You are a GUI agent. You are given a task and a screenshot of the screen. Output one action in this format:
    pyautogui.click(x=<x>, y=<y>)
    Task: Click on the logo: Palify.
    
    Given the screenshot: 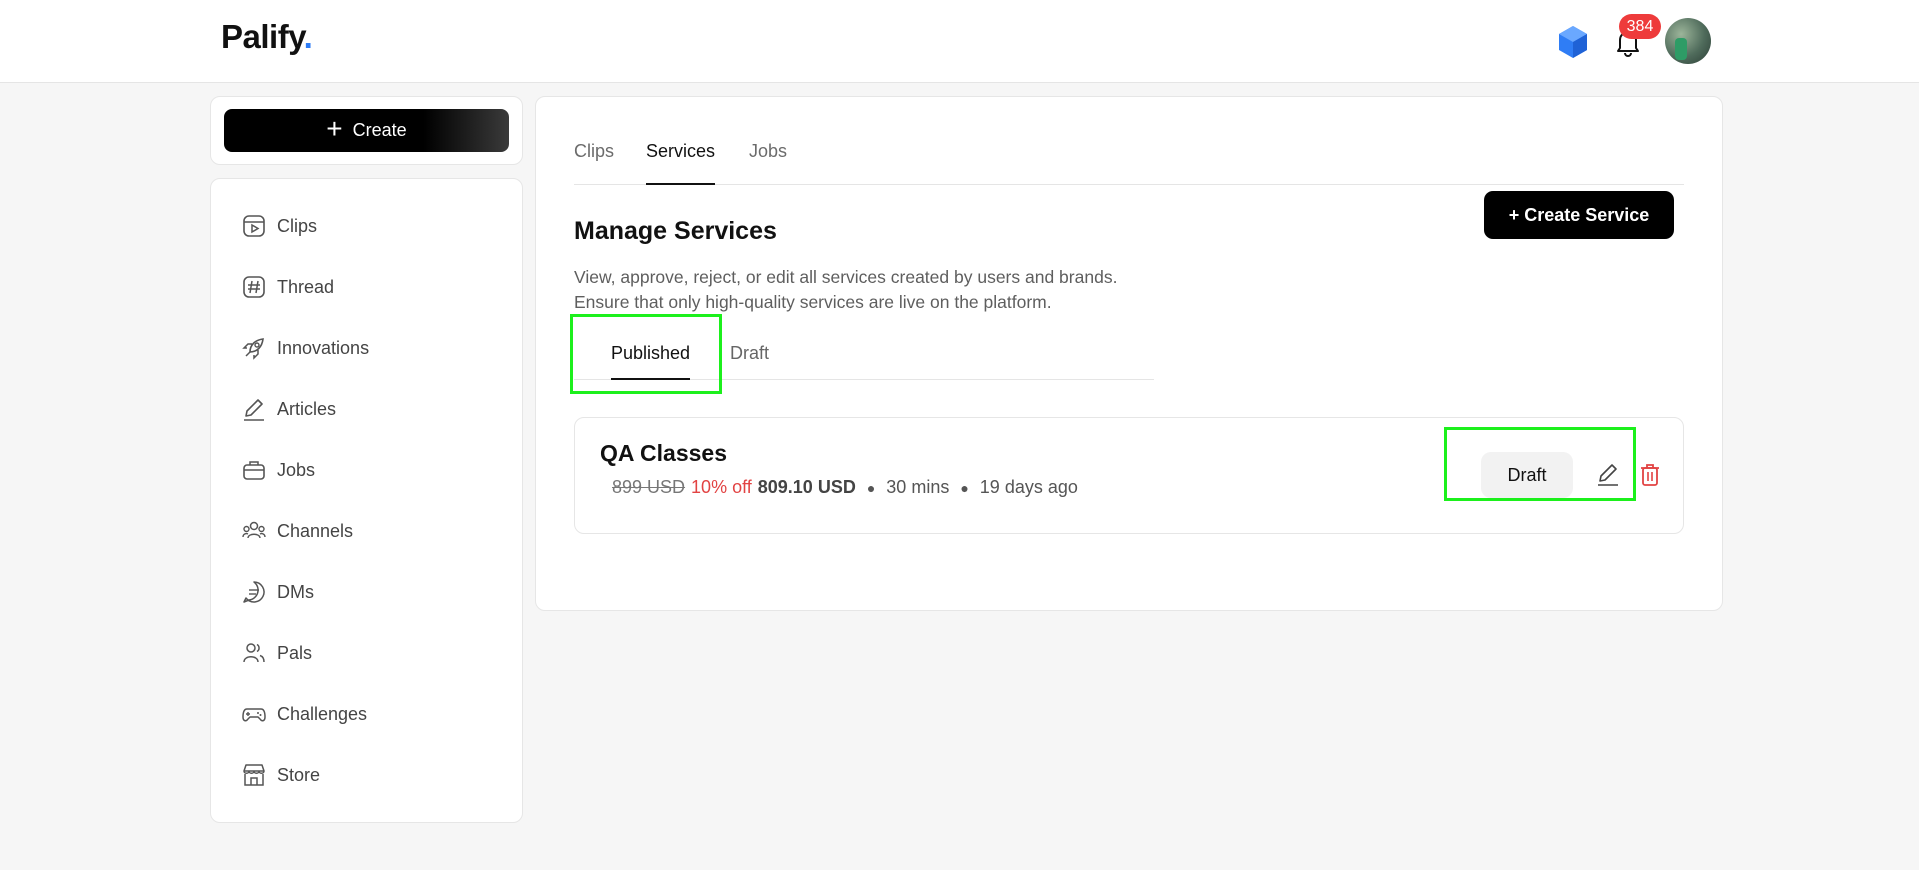 What is the action you would take?
    pyautogui.click(x=267, y=37)
    